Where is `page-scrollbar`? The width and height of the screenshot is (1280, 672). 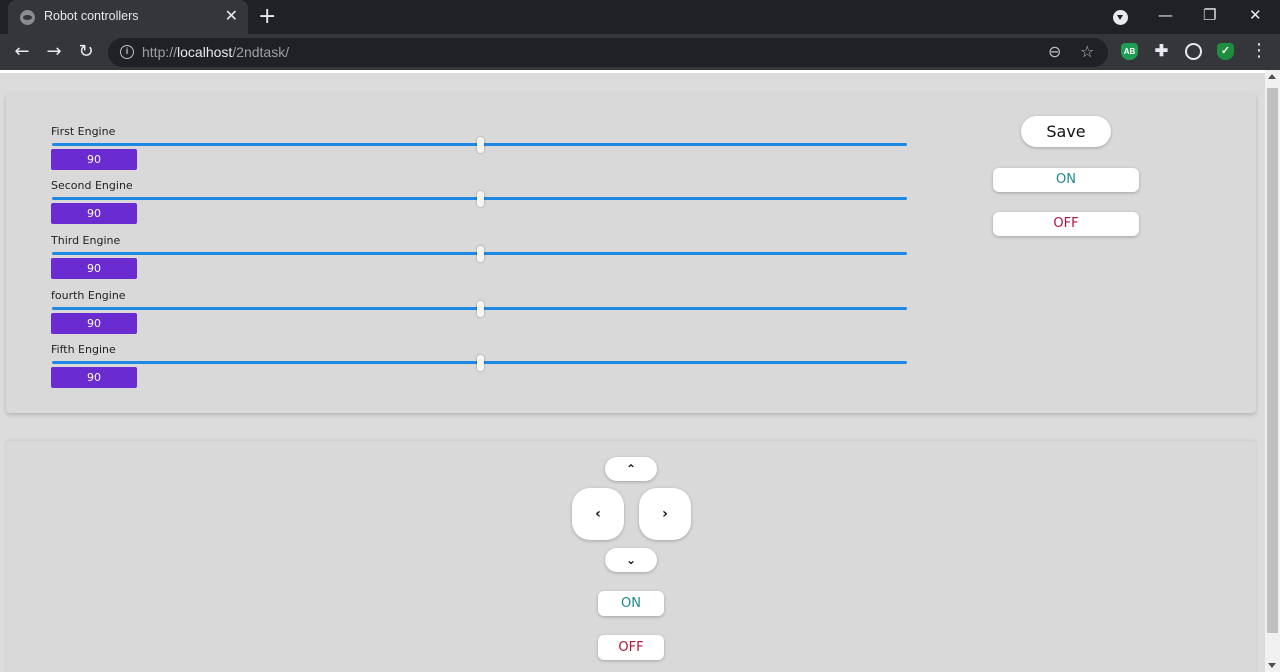
page-scrollbar is located at coordinates (1272, 371).